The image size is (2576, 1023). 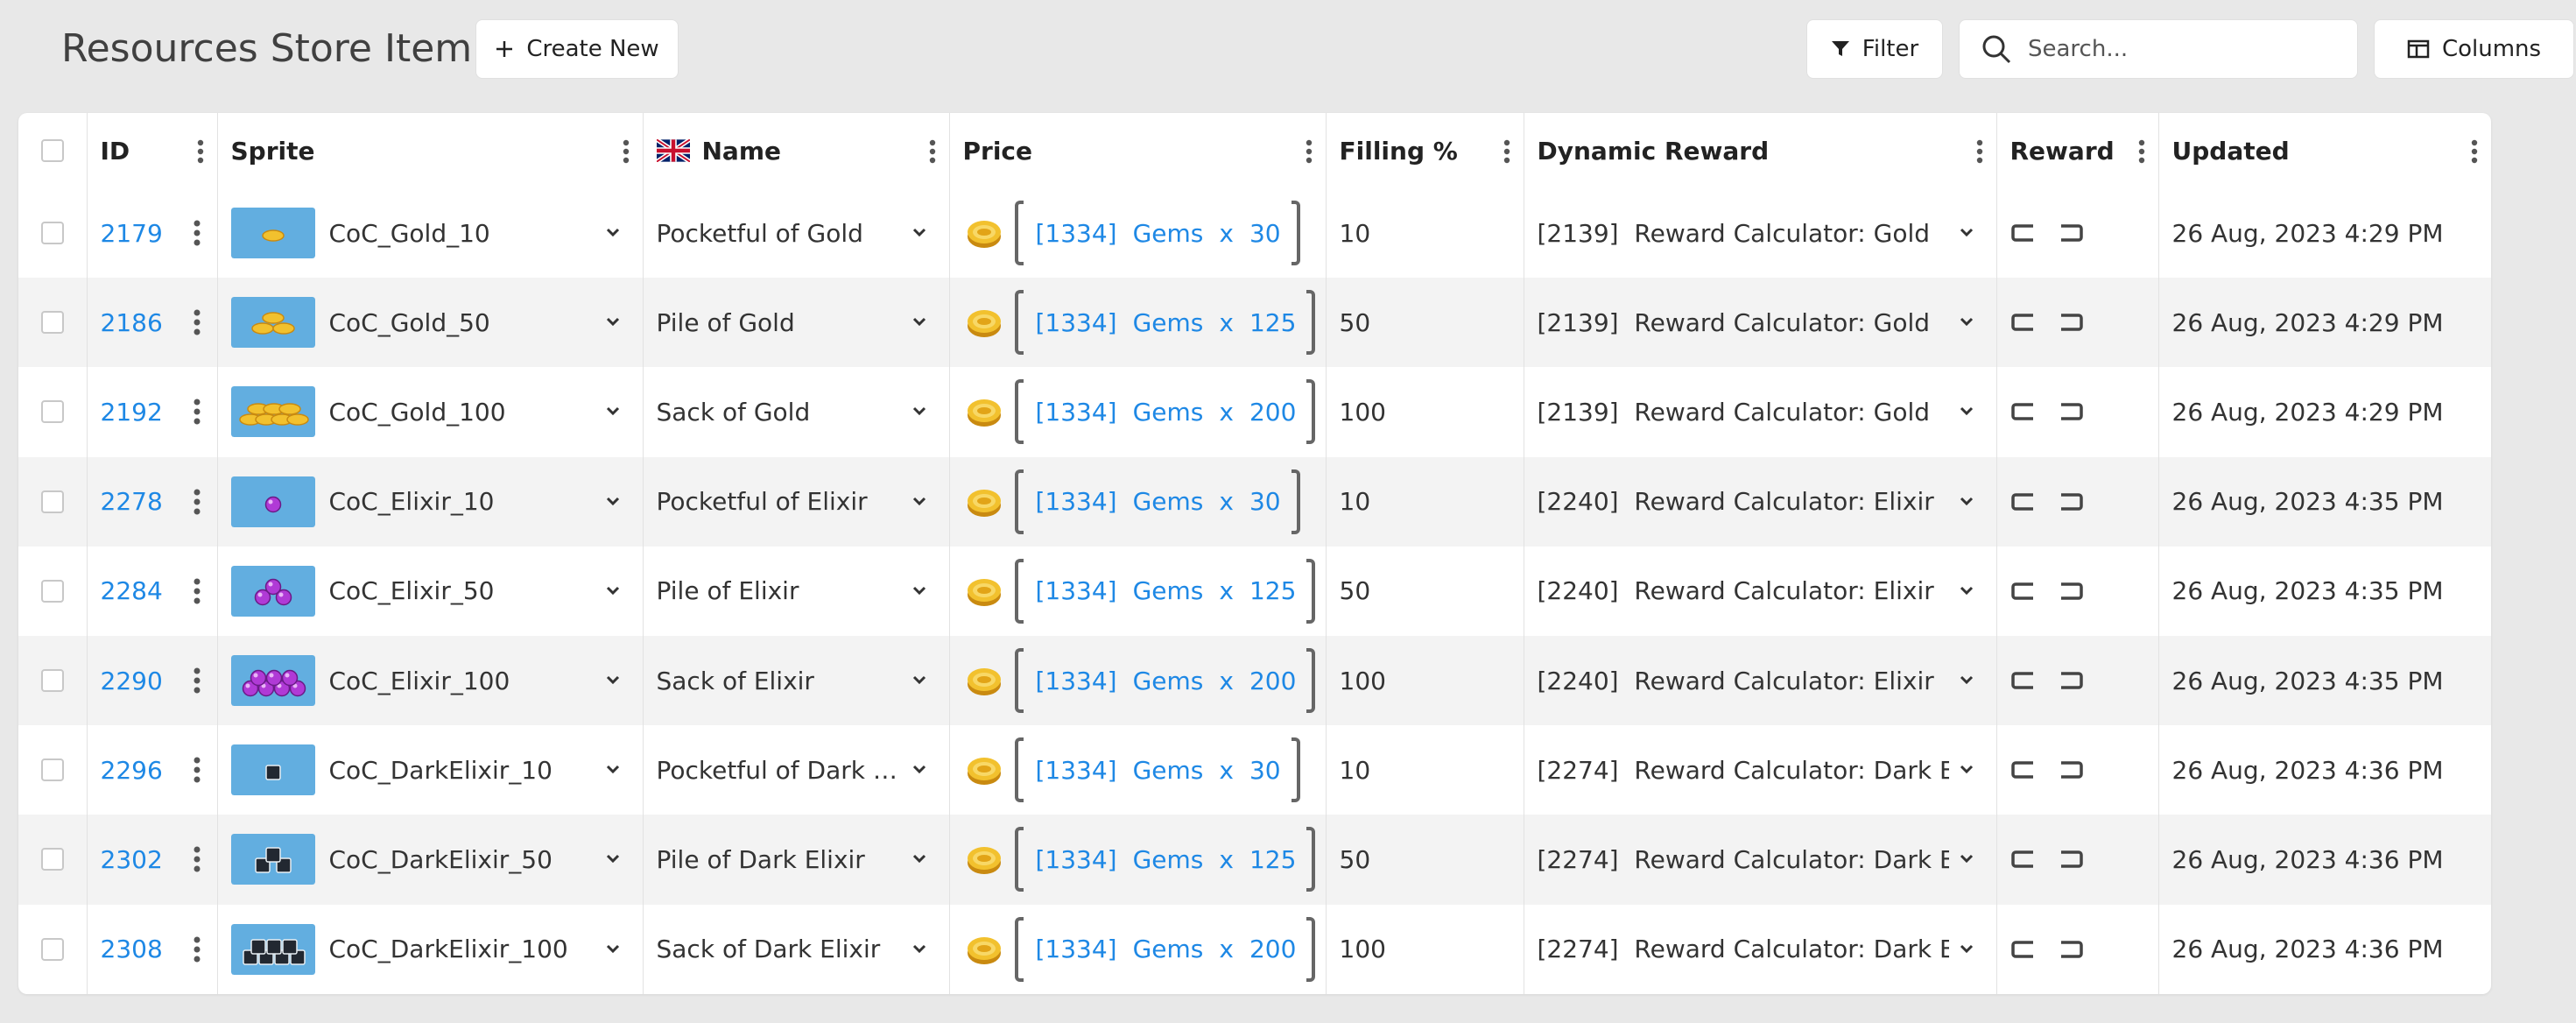 I want to click on name-cell: Sack of Elixir, so click(x=796, y=680).